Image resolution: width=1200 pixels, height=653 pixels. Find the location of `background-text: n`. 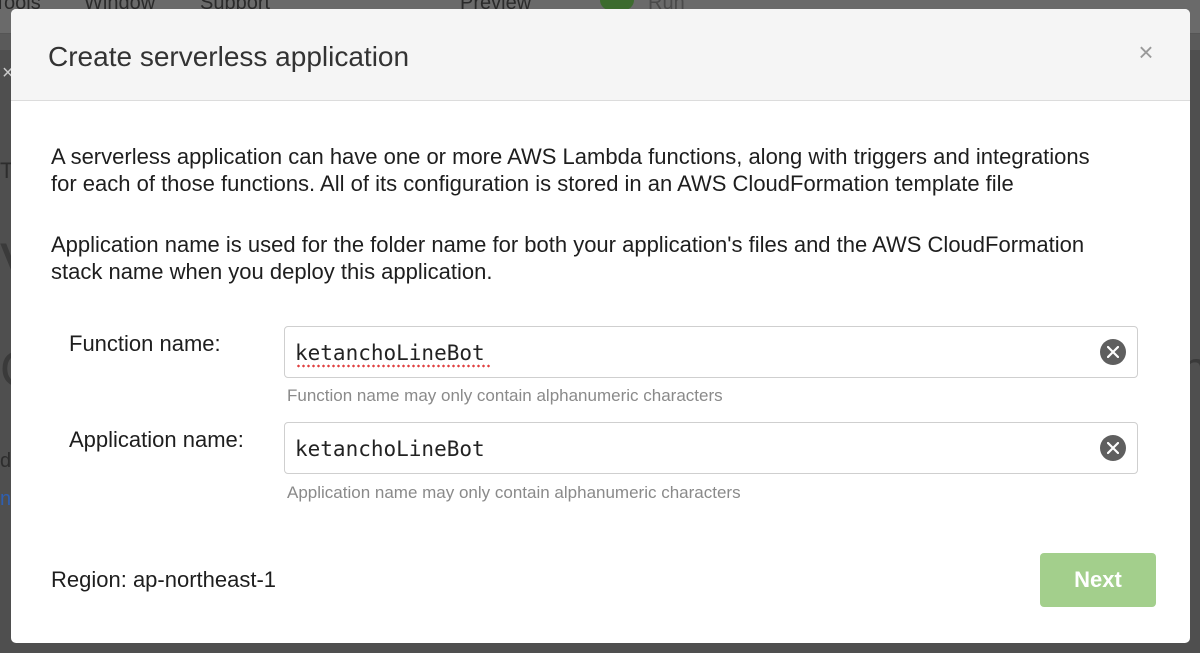

background-text: n is located at coordinates (6, 499).